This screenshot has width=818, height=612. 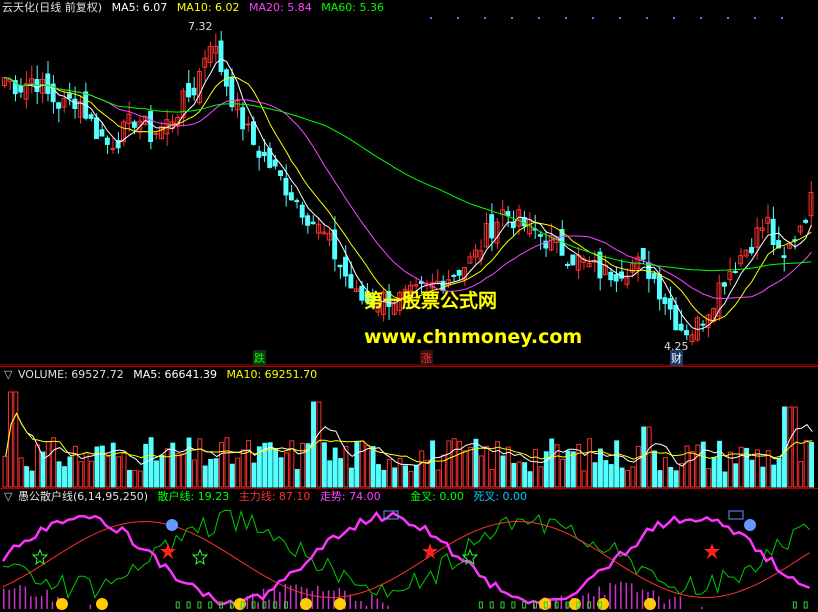 What do you see at coordinates (676, 358) in the screenshot?
I see `cai-label: 财` at bounding box center [676, 358].